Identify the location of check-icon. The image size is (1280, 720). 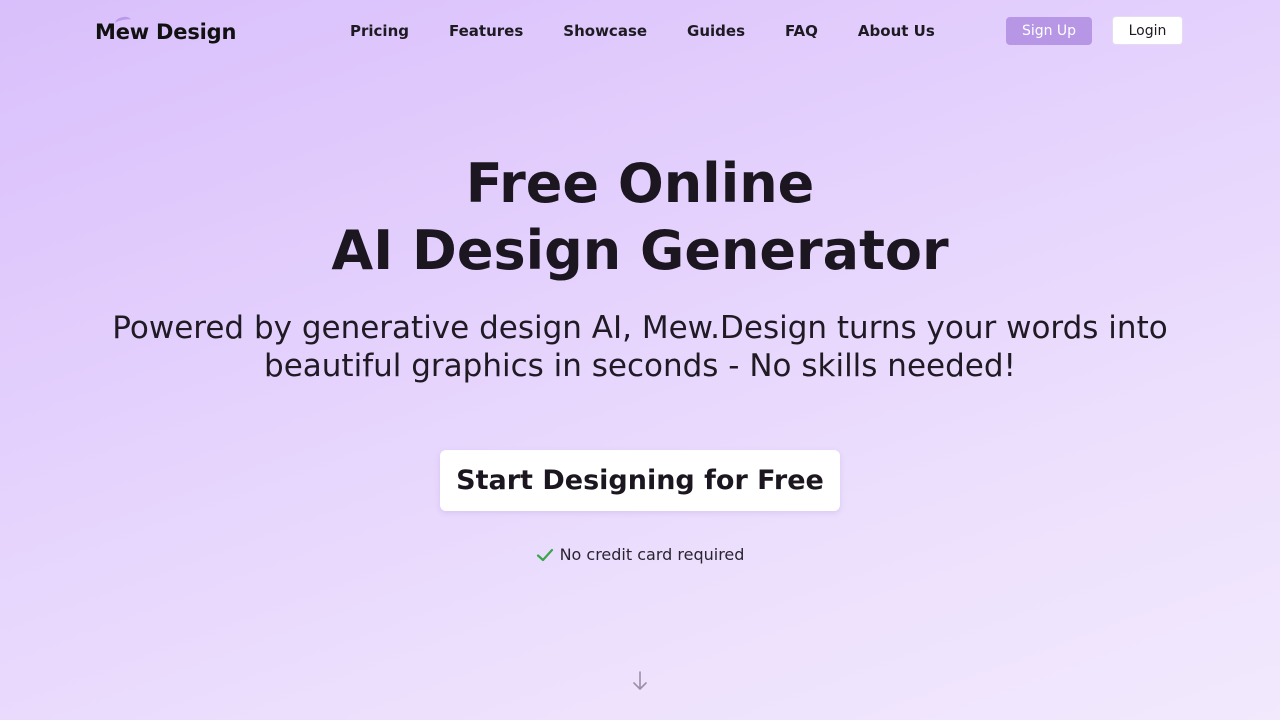
(544, 554).